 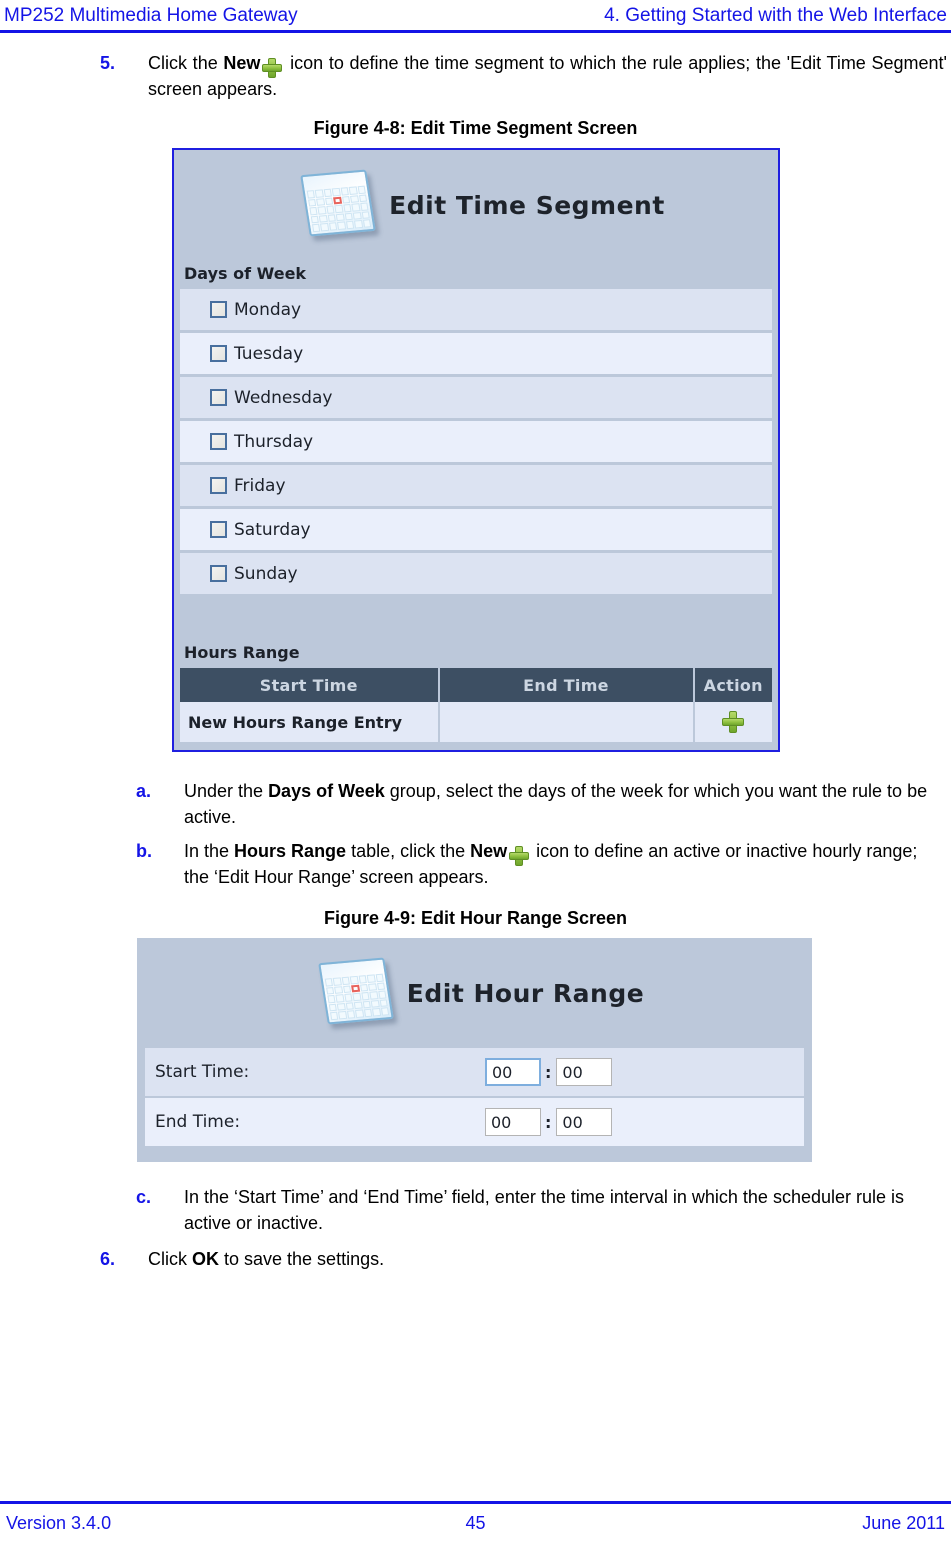 I want to click on step-5-marker: 5., so click(x=108, y=63).